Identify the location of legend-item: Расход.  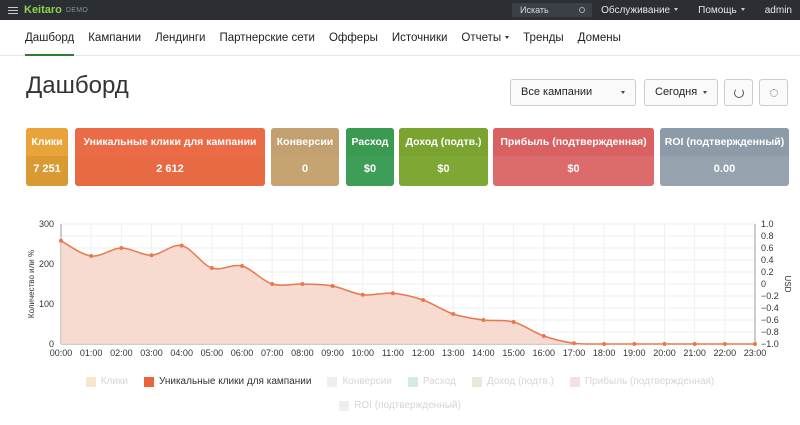
(431, 381).